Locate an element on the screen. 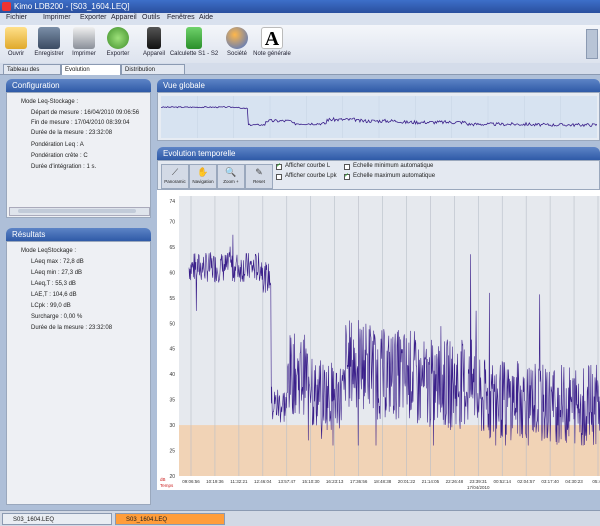 The image size is (600, 526). navigation-label: Navigation is located at coordinates (203, 181).